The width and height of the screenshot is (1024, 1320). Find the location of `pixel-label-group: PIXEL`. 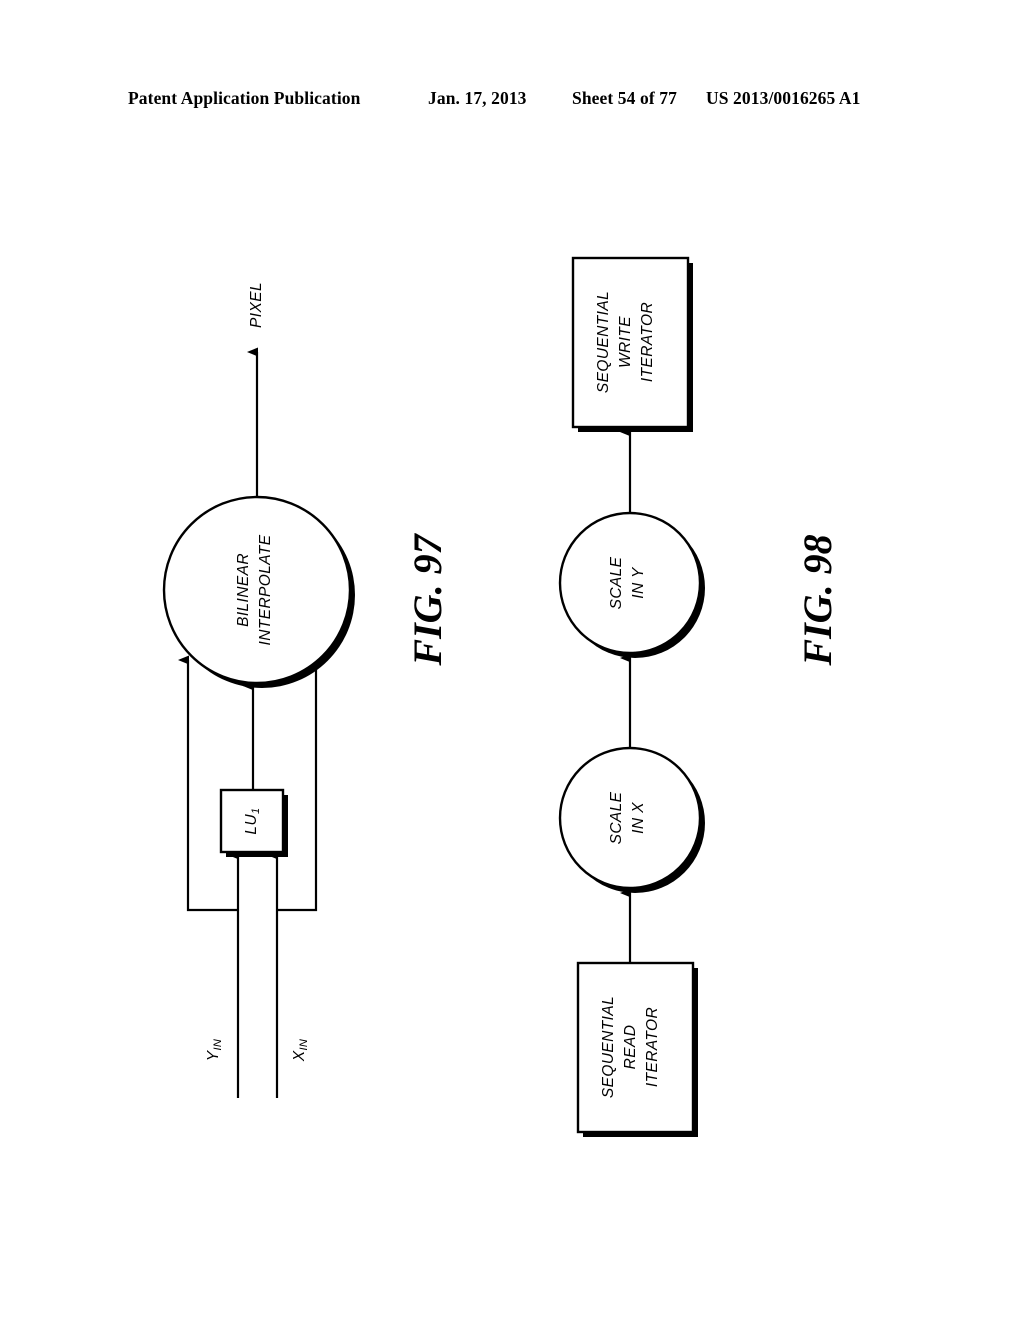

pixel-label-group: PIXEL is located at coordinates (256, 305).